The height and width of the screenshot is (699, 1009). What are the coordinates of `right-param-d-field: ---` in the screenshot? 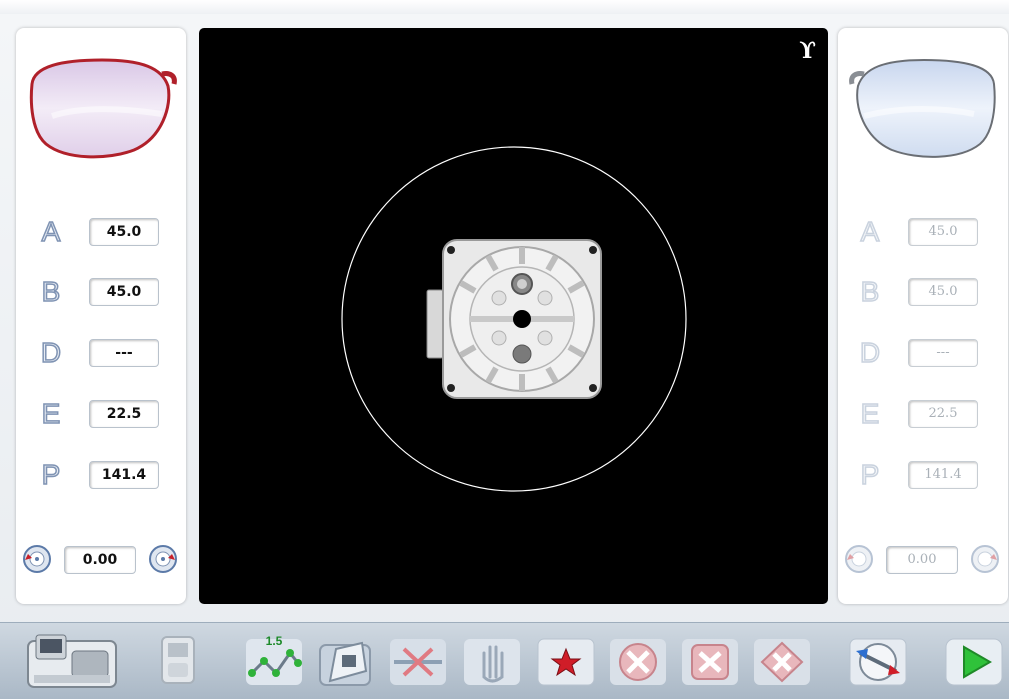 It's located at (943, 353).